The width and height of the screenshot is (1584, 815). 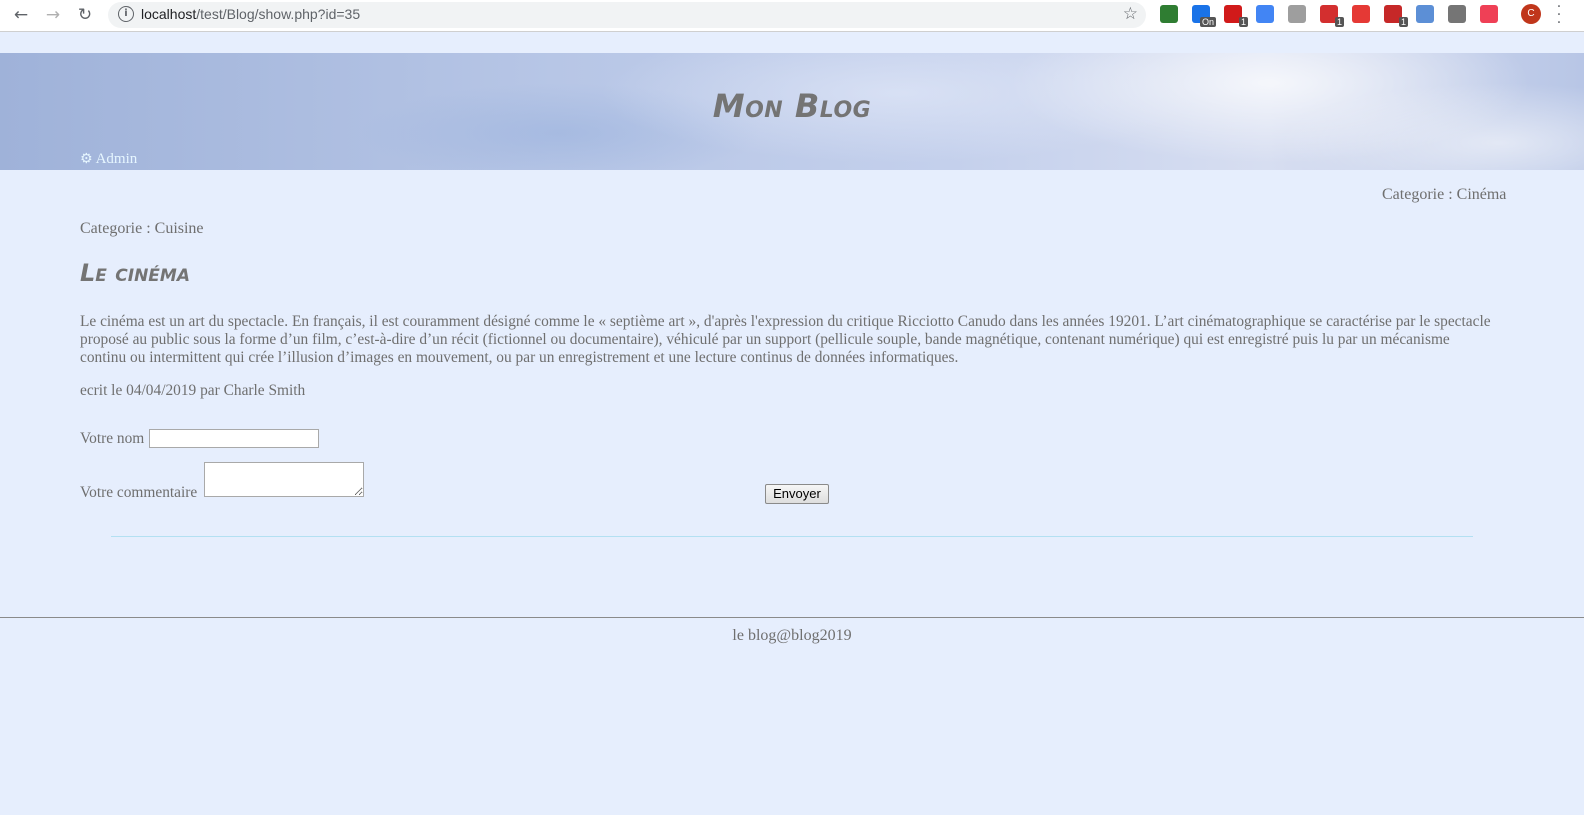 I want to click on category-link-cuisine: Categorie : Cuisine, so click(x=142, y=229).